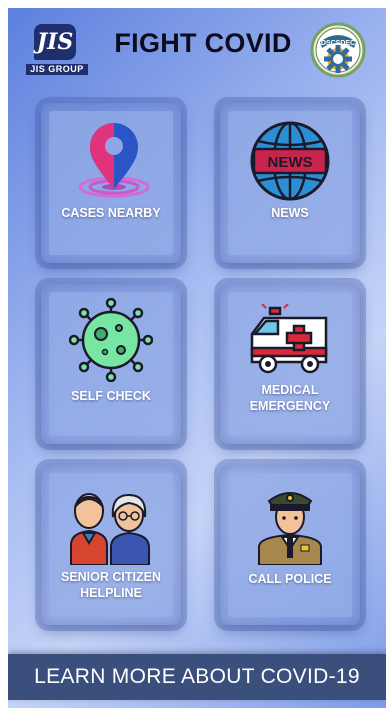 The width and height of the screenshot is (386, 717). I want to click on senior-citizen-helpline-tile: SENIOR CITIZEN HELPLINE, so click(111, 545).